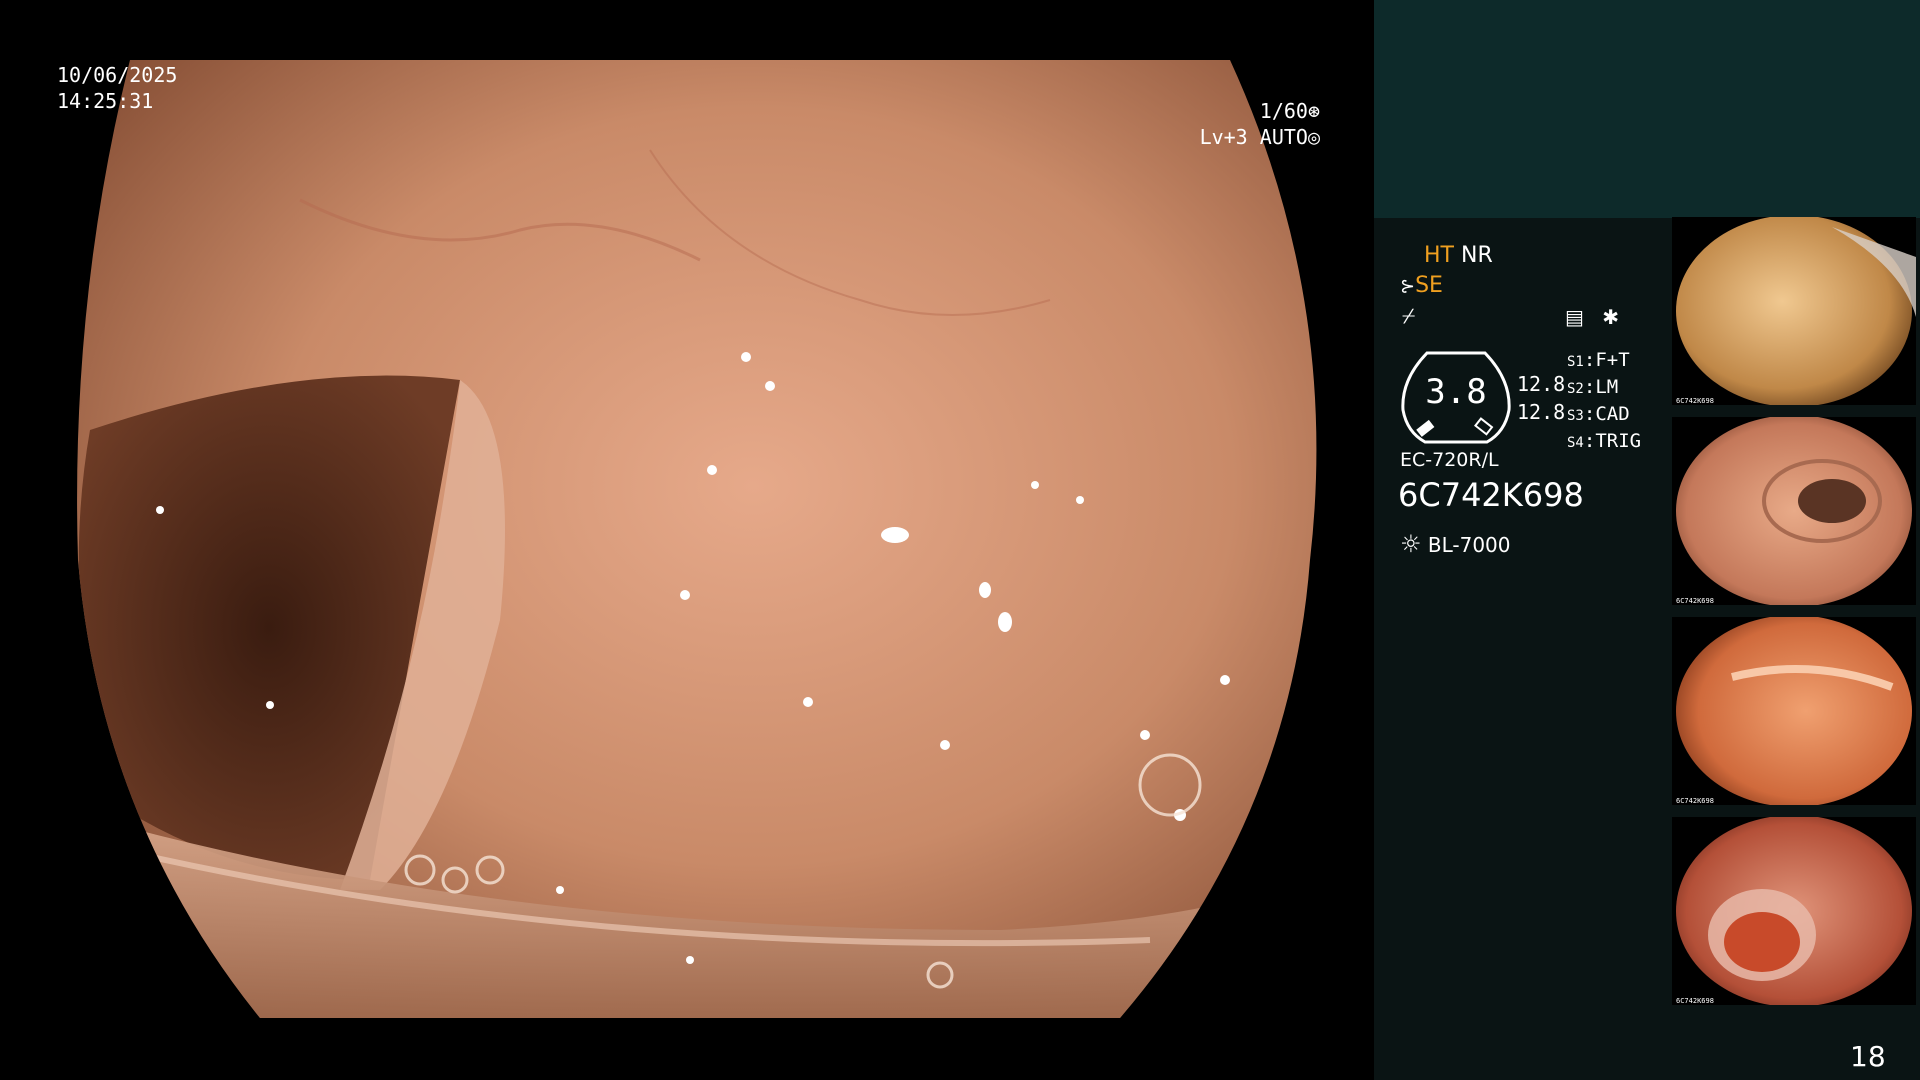 The height and width of the screenshot is (1080, 1920). What do you see at coordinates (1794, 311) in the screenshot?
I see `thumbnail-1: 6C742K698` at bounding box center [1794, 311].